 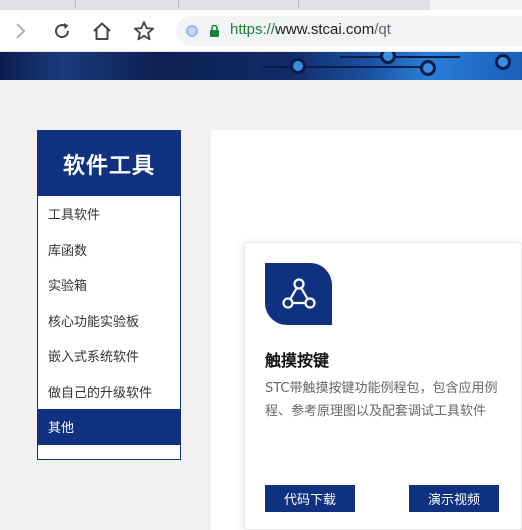 What do you see at coordinates (261, 66) in the screenshot?
I see `hero-banner` at bounding box center [261, 66].